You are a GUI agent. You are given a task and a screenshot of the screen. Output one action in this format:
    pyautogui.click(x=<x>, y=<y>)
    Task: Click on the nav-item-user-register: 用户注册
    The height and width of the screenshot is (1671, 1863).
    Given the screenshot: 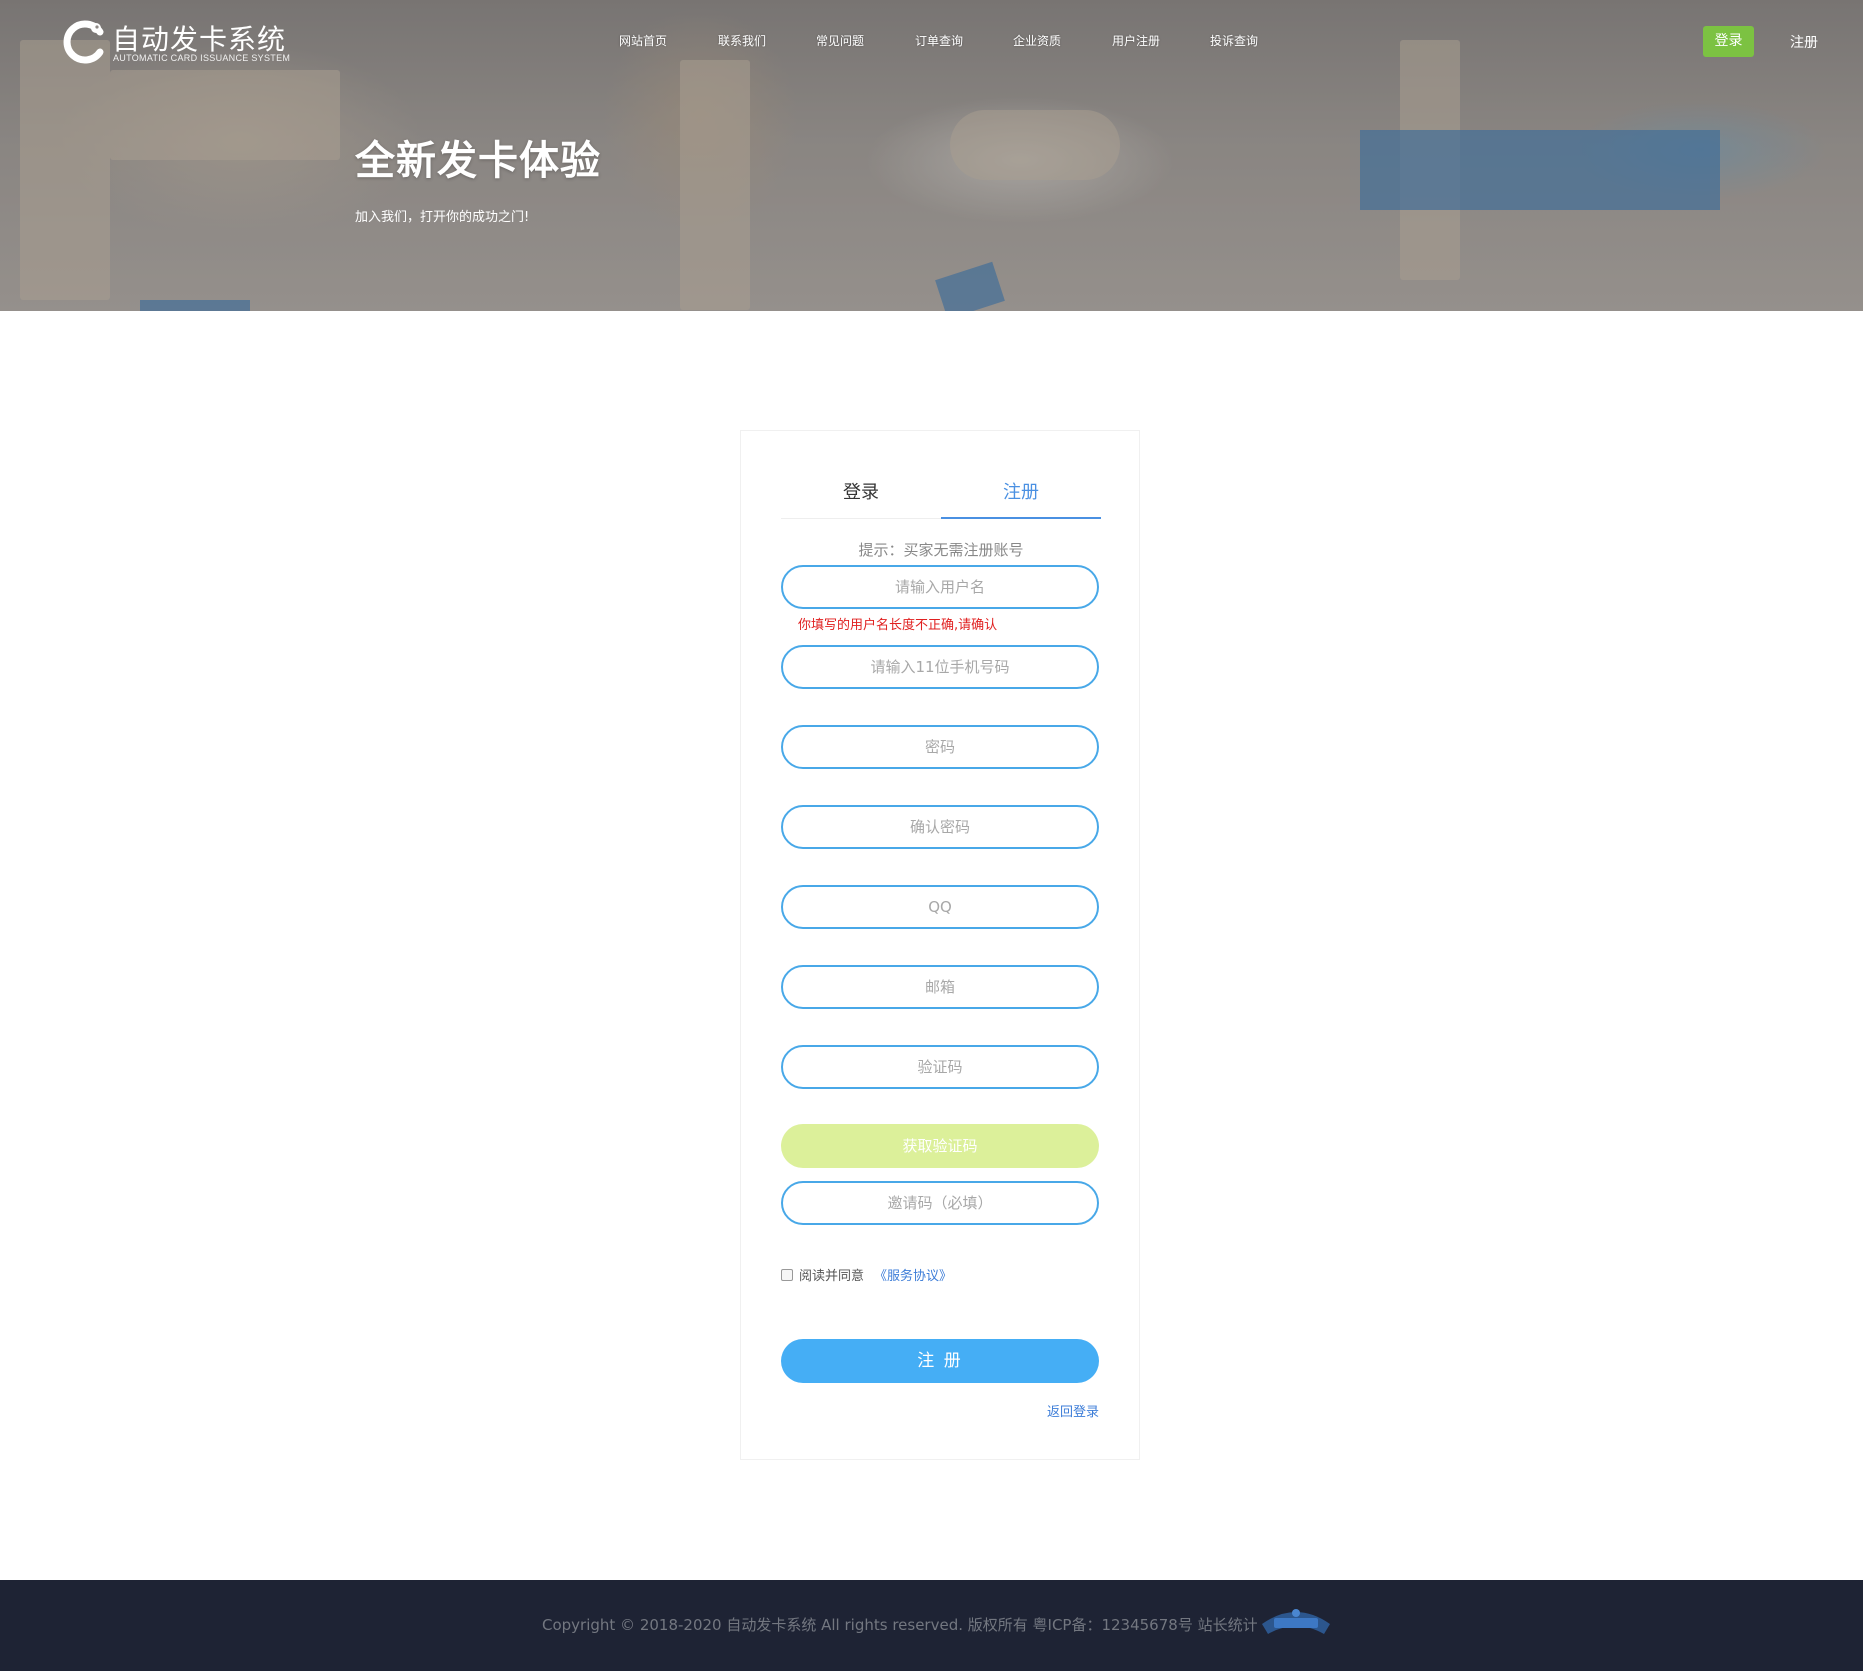 What is the action you would take?
    pyautogui.click(x=1136, y=40)
    